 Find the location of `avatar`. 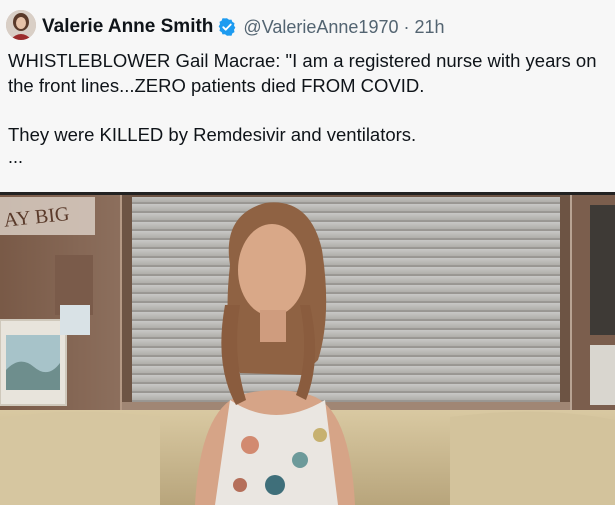

avatar is located at coordinates (21, 25).